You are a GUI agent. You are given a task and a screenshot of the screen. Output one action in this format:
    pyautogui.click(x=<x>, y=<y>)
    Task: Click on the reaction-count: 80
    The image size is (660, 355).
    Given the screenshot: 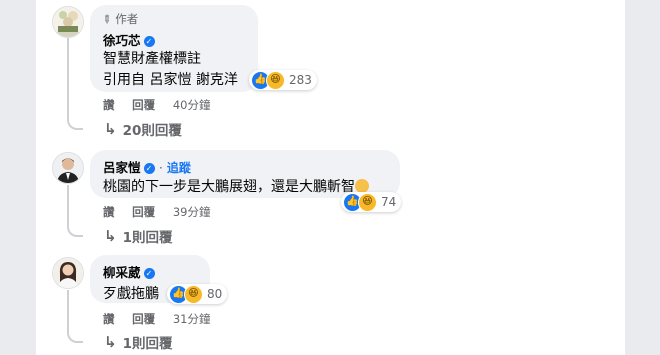 What is the action you would take?
    pyautogui.click(x=215, y=294)
    